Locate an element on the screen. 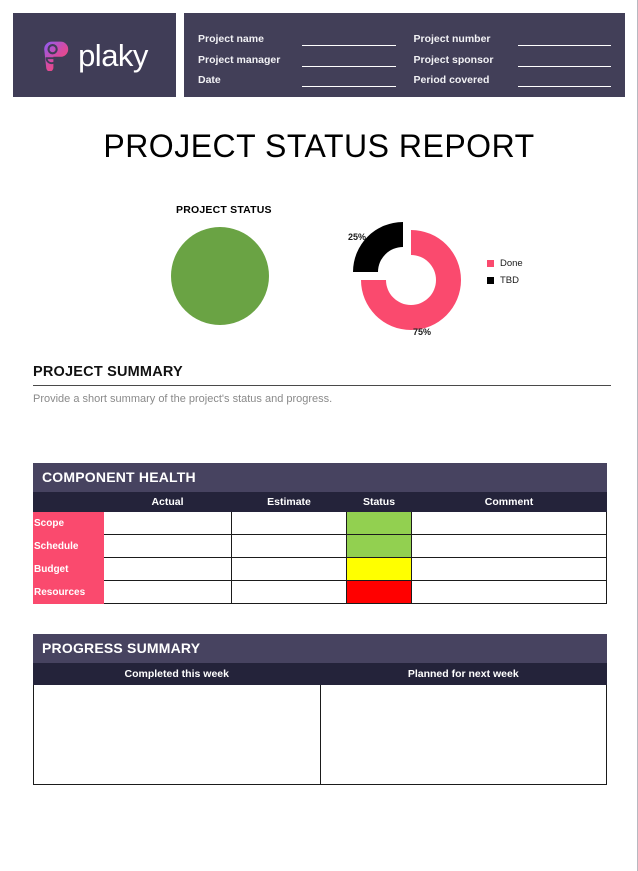 The image size is (638, 871). page-title: PROJECT STATUS REPORT is located at coordinates (319, 146).